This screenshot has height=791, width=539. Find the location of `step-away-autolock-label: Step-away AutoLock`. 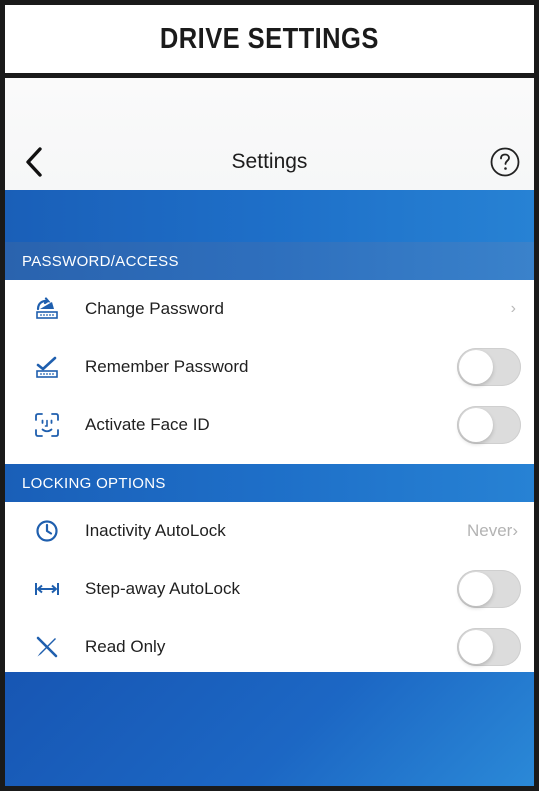

step-away-autolock-label: Step-away AutoLock is located at coordinates (162, 588).